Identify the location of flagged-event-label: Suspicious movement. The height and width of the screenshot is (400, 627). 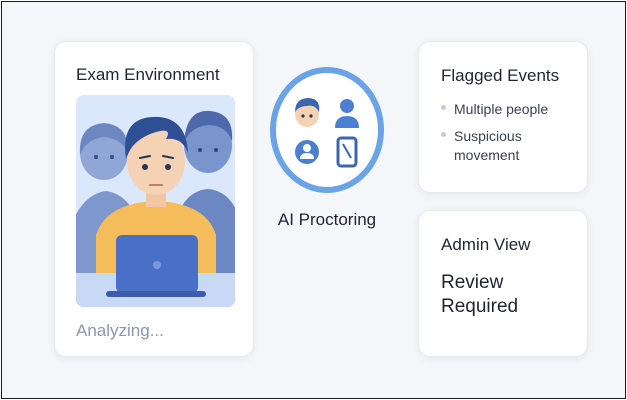
(488, 145).